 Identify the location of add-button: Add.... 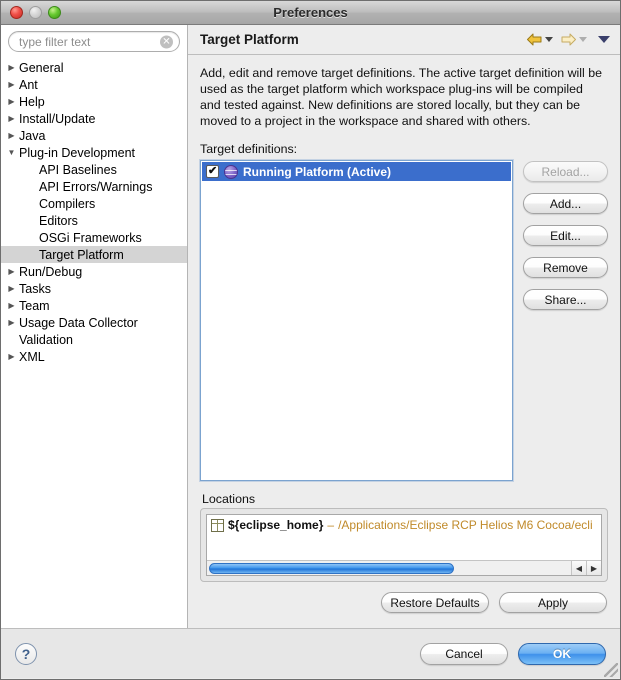
(565, 203).